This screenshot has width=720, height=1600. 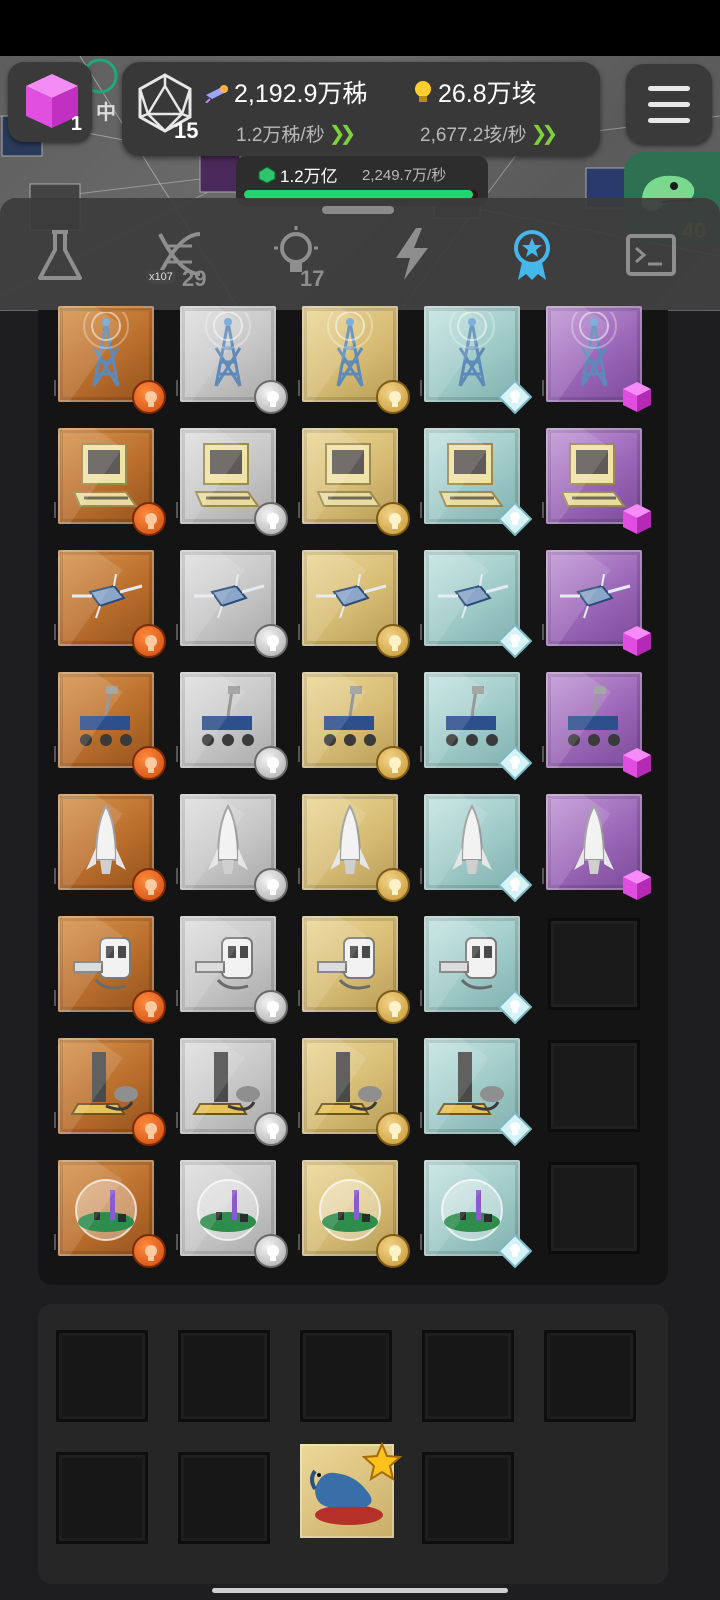 What do you see at coordinates (110, 848) in the screenshot?
I see `space-shuttle-bronze-tile` at bounding box center [110, 848].